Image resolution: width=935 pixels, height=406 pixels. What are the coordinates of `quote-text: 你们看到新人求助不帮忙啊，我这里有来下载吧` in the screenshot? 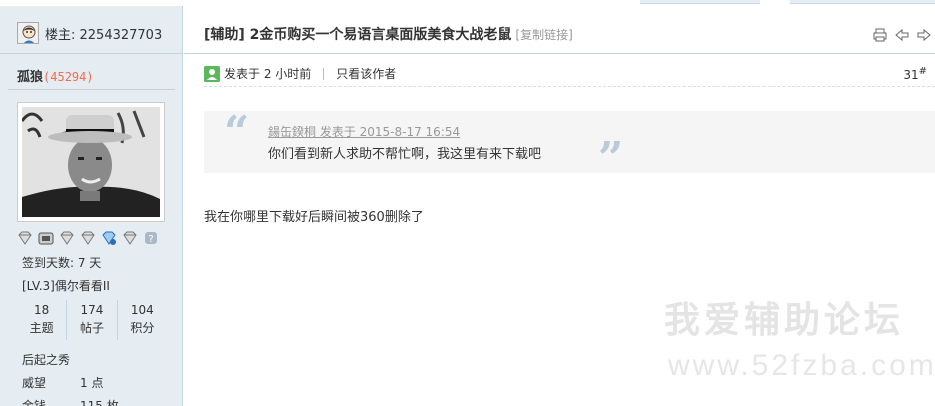 It's located at (405, 154).